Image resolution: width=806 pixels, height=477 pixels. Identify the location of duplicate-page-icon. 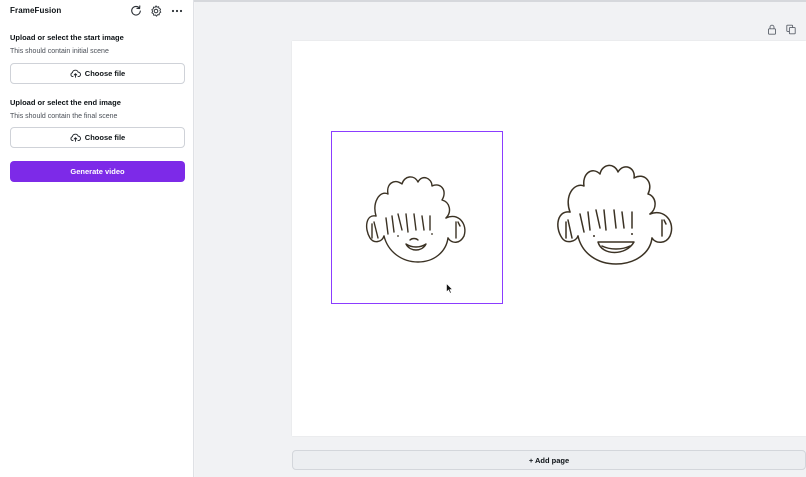
(791, 29).